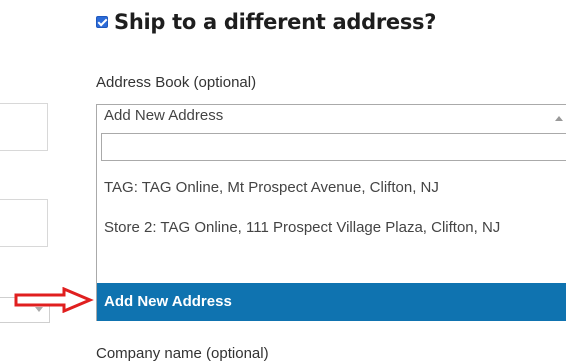 This screenshot has width=566, height=362. What do you see at coordinates (331, 117) in the screenshot?
I see `address-book-select: Add New Address` at bounding box center [331, 117].